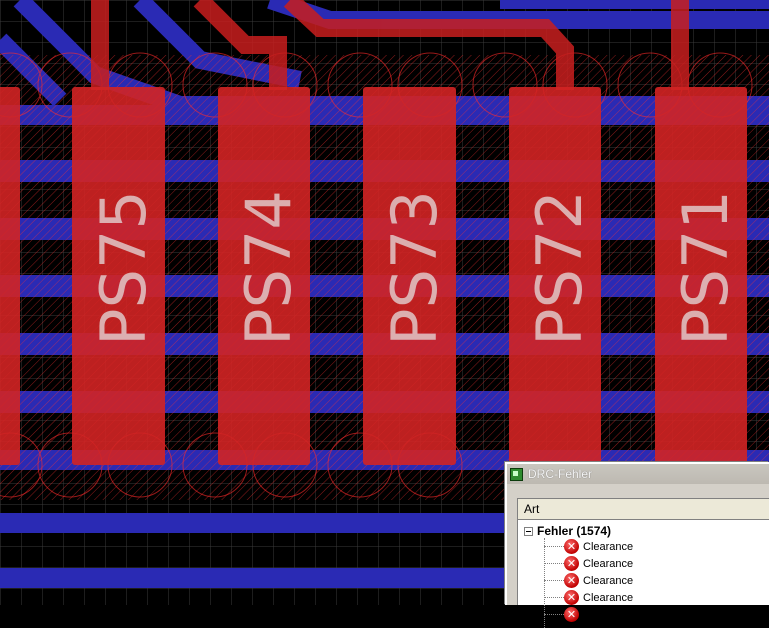 Image resolution: width=769 pixels, height=628 pixels. Describe the element at coordinates (638, 474) in the screenshot. I see `window-titlebar: DRC-Fehler` at that location.